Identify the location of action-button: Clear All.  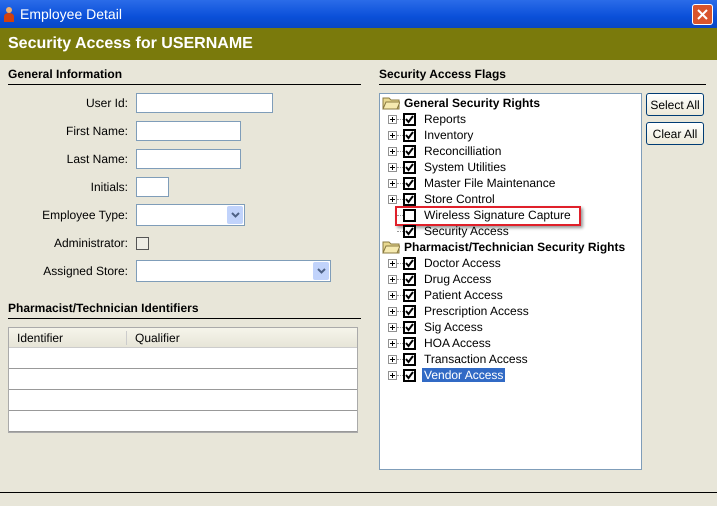
(675, 133).